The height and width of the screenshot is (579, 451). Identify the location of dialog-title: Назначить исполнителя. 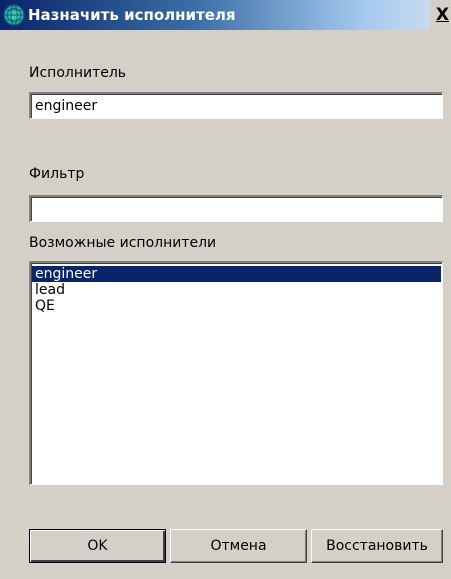
(132, 15).